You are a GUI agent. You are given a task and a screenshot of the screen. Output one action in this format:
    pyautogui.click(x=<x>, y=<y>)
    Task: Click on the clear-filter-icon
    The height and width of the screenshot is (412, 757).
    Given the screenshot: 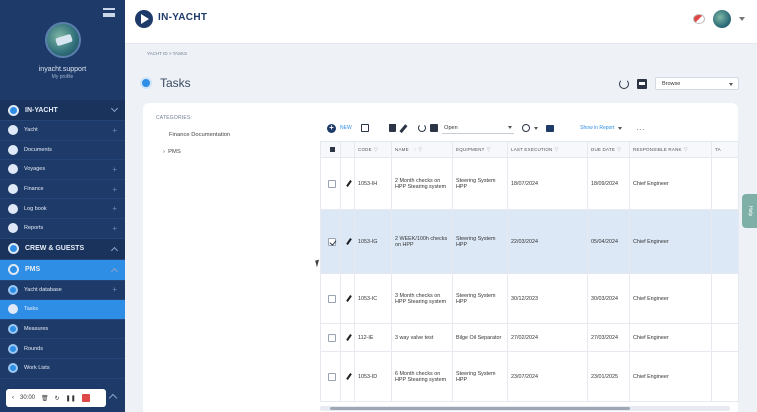 What is the action you would take?
    pyautogui.click(x=526, y=128)
    